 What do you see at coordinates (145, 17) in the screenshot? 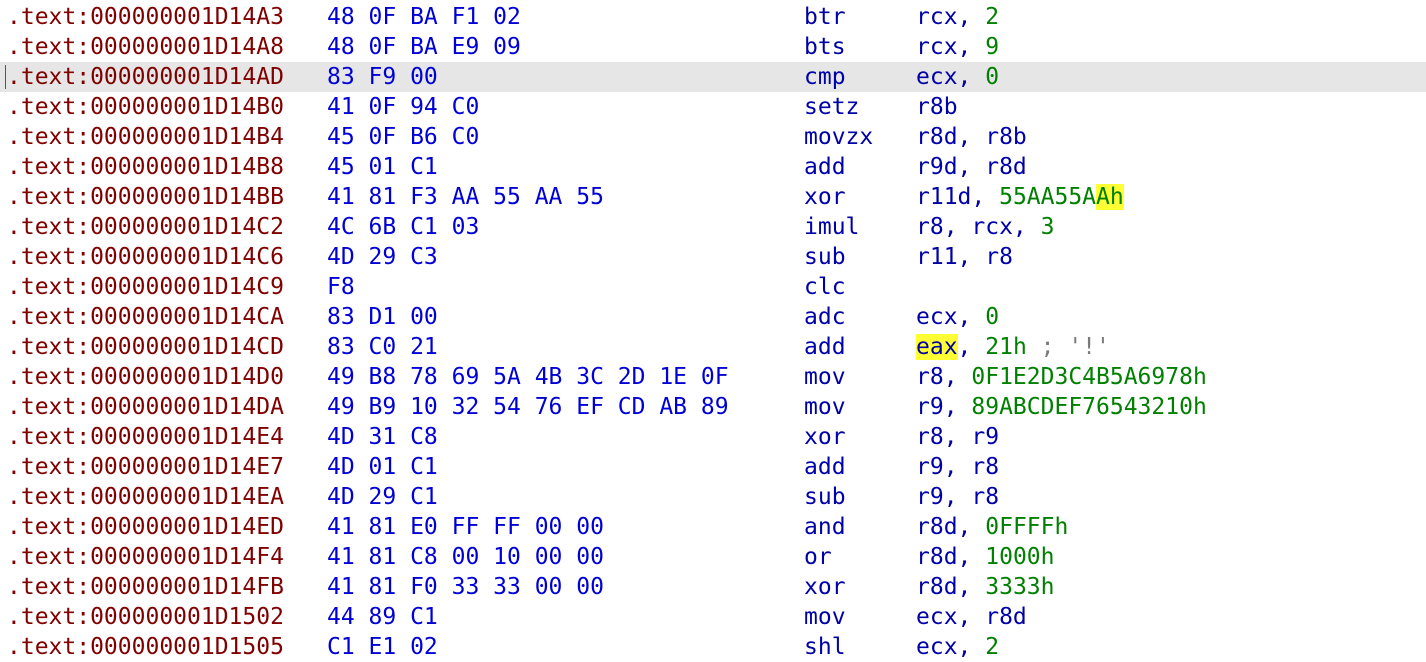
I see `address: .text:000000001D14A3` at bounding box center [145, 17].